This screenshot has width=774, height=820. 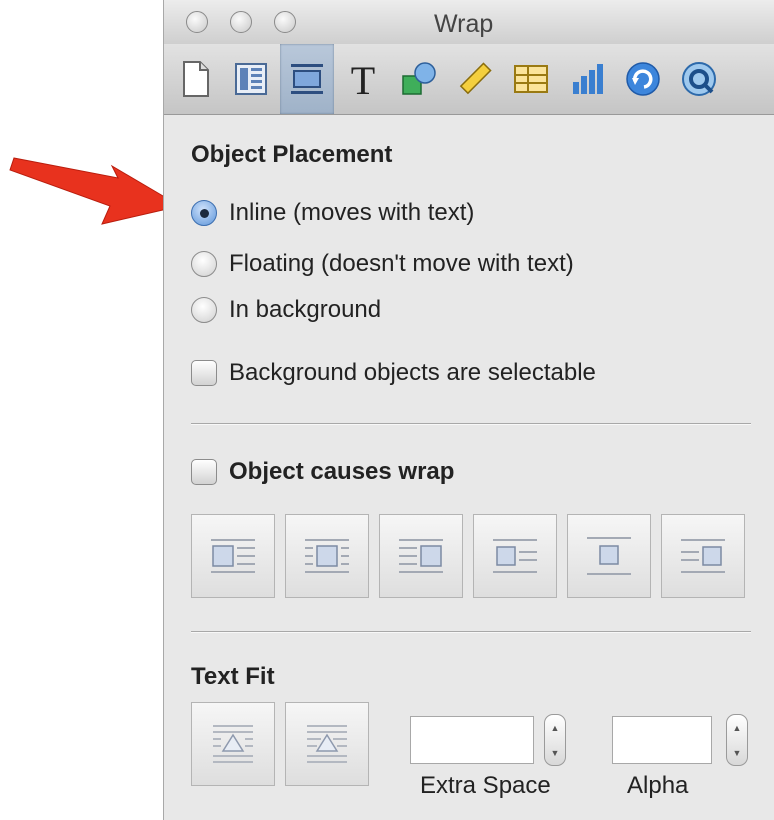 I want to click on wrap-largest-right-icon, so click(x=703, y=556).